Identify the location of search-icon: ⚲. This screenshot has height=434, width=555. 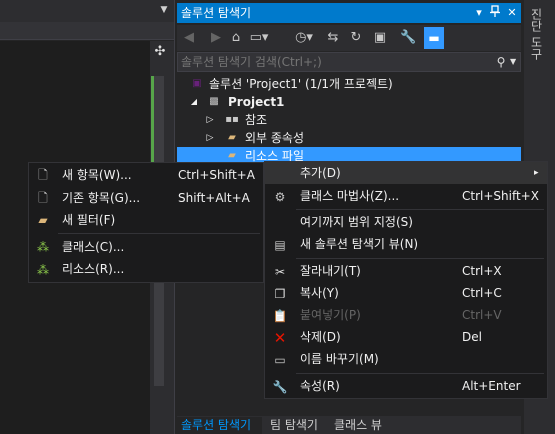
(501, 62).